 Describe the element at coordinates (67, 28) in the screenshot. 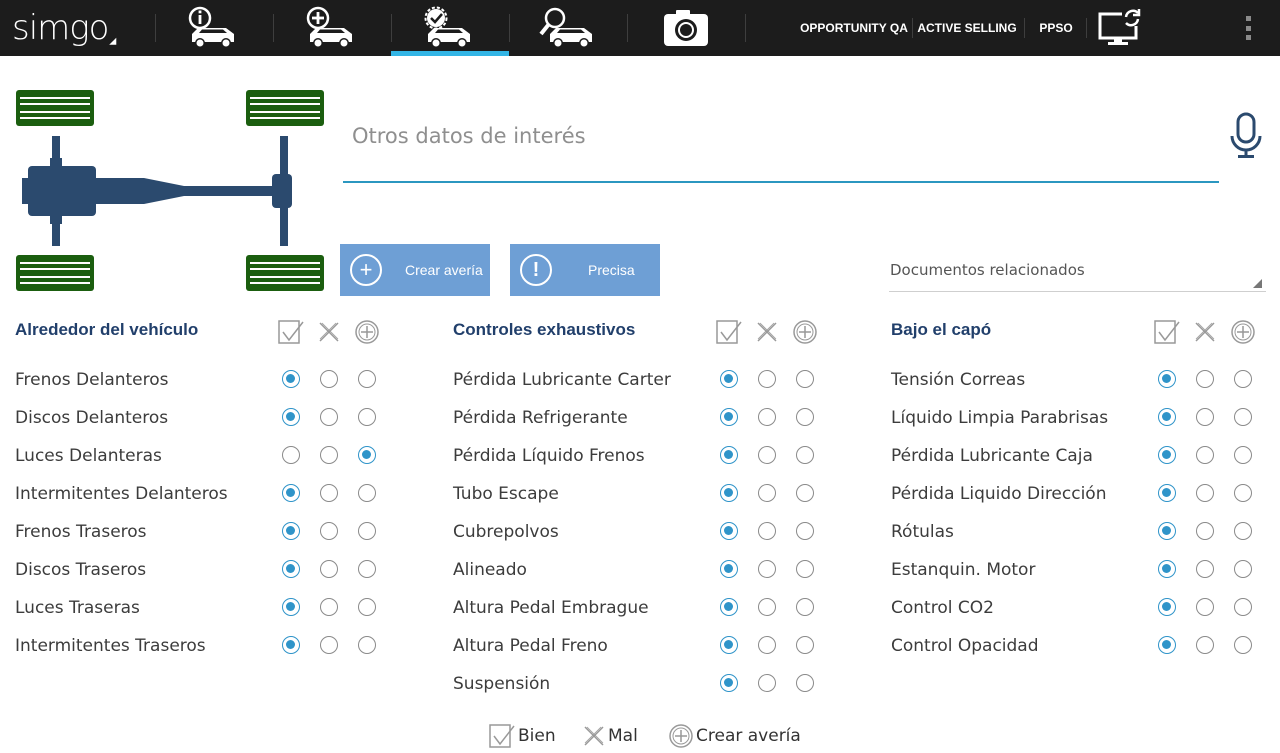

I see `simgo-logo: simgo` at that location.